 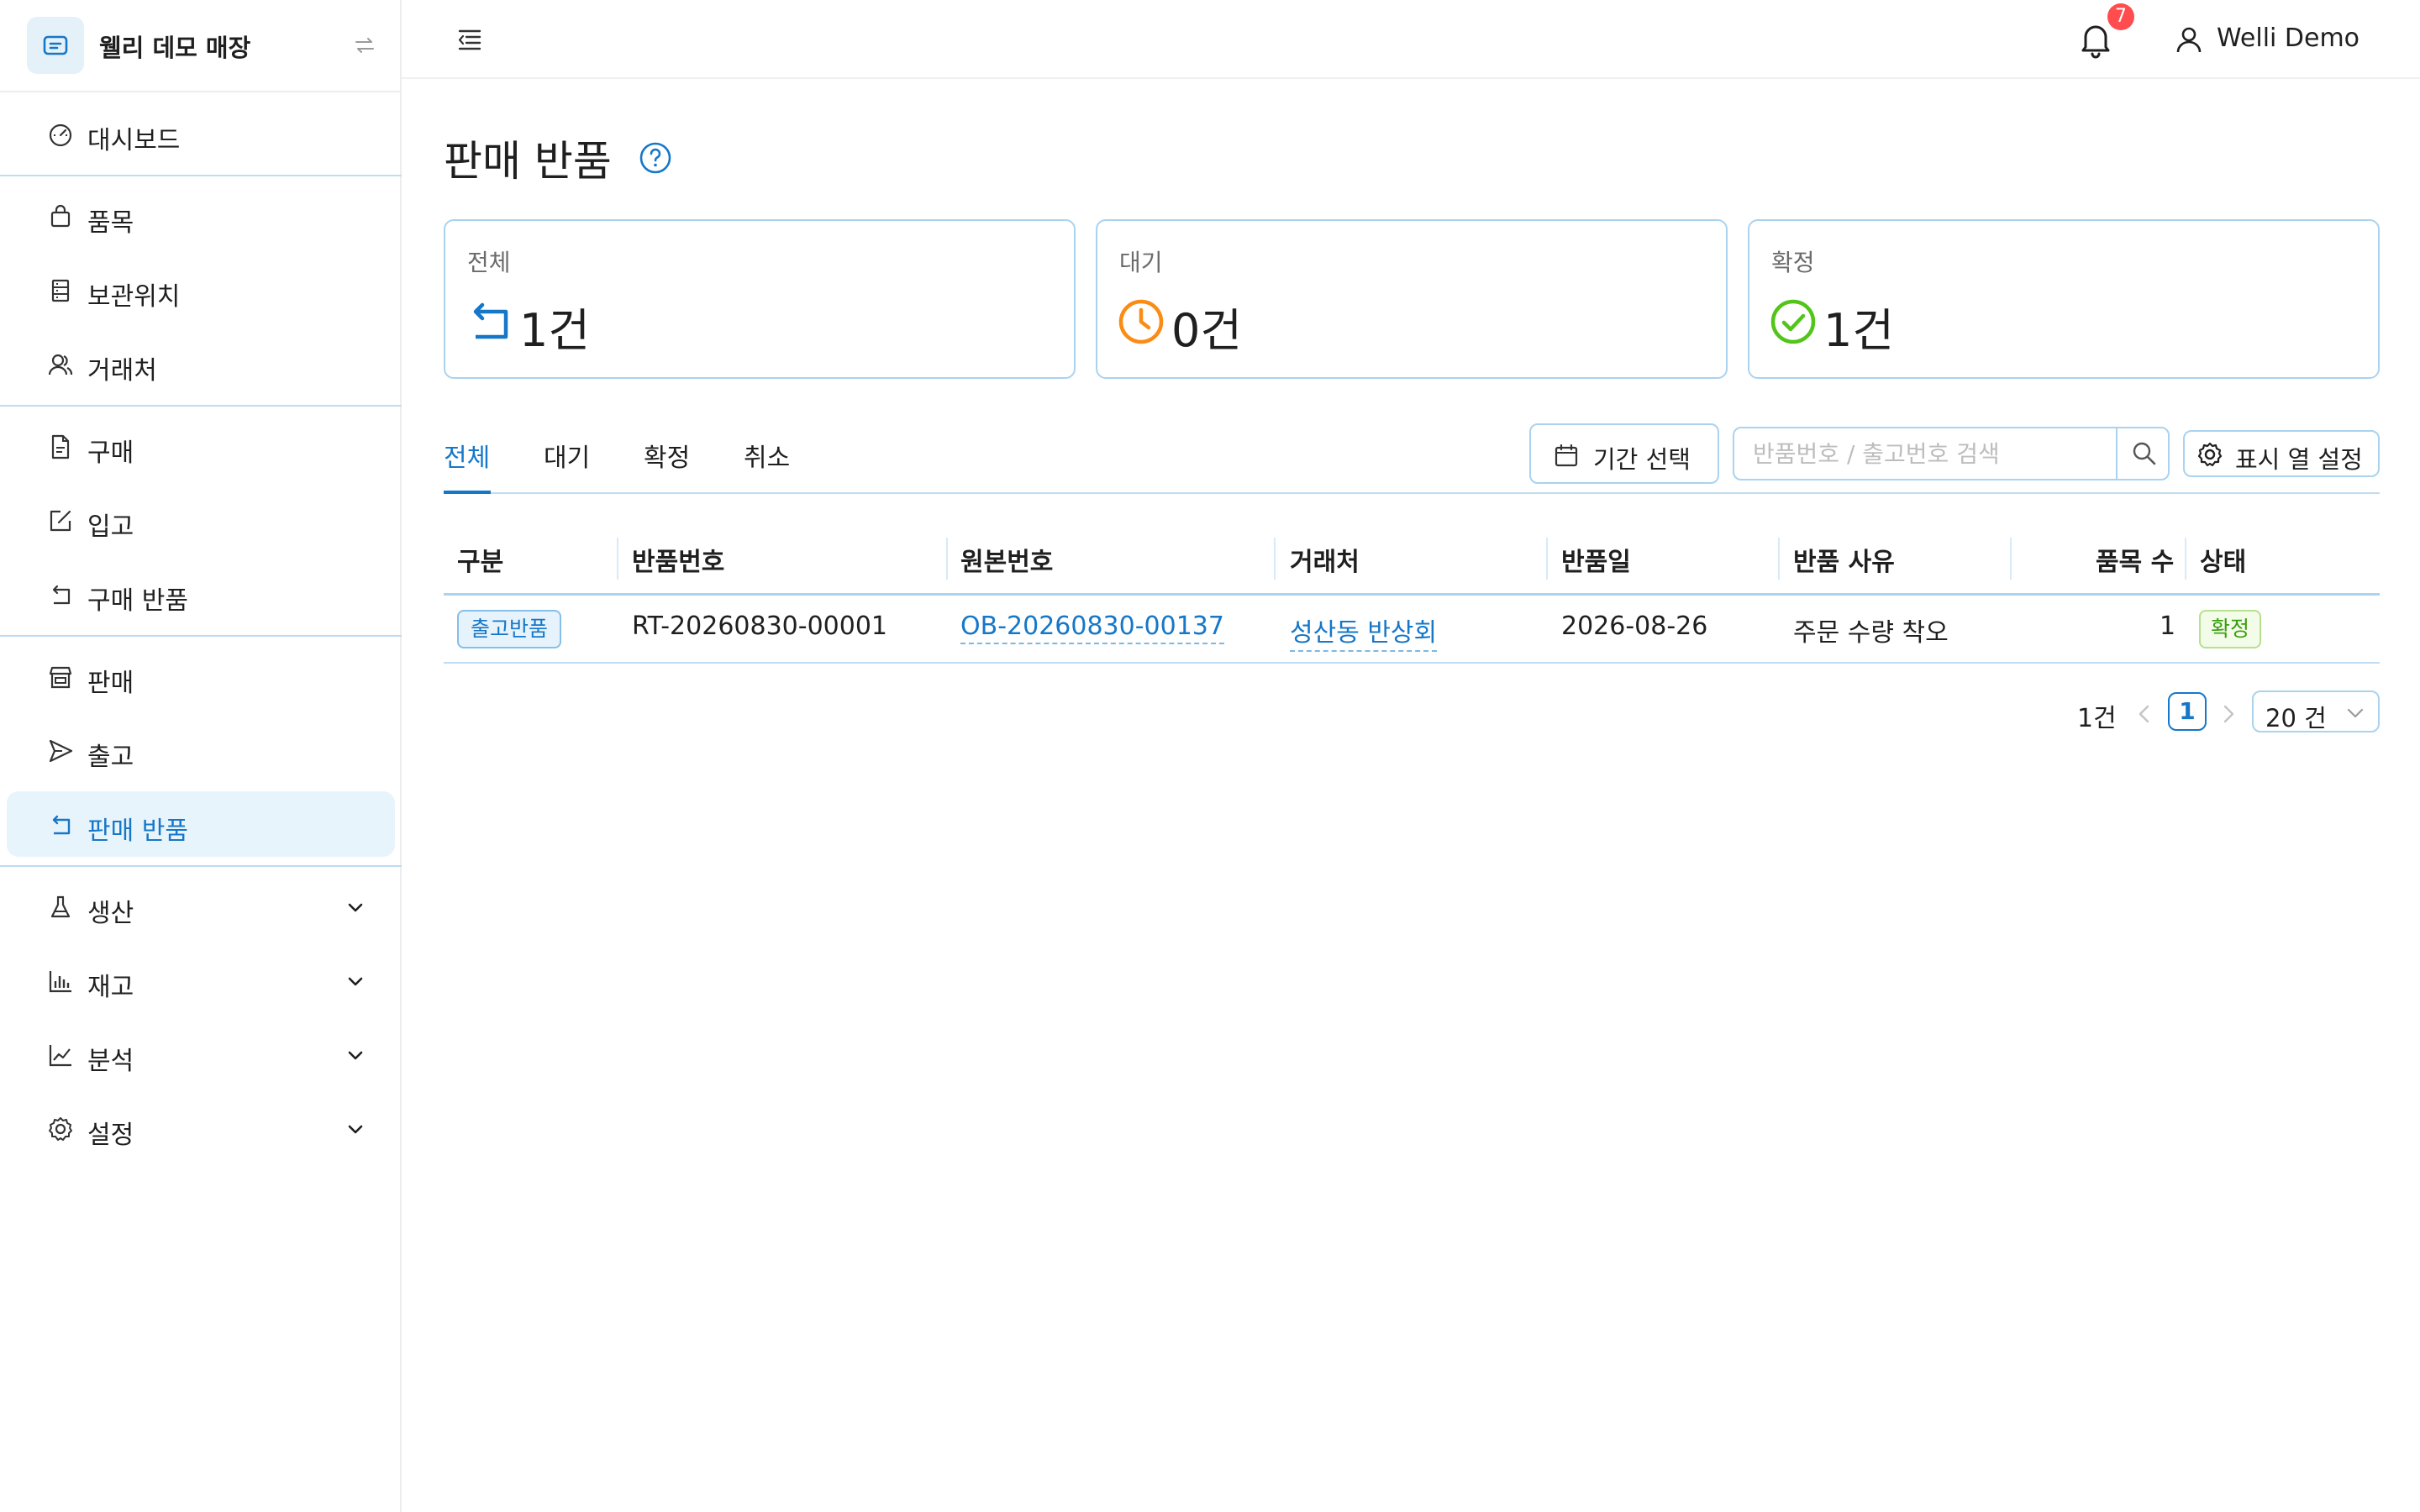 What do you see at coordinates (1844, 559) in the screenshot?
I see `column-header-reason: 반품 사유` at bounding box center [1844, 559].